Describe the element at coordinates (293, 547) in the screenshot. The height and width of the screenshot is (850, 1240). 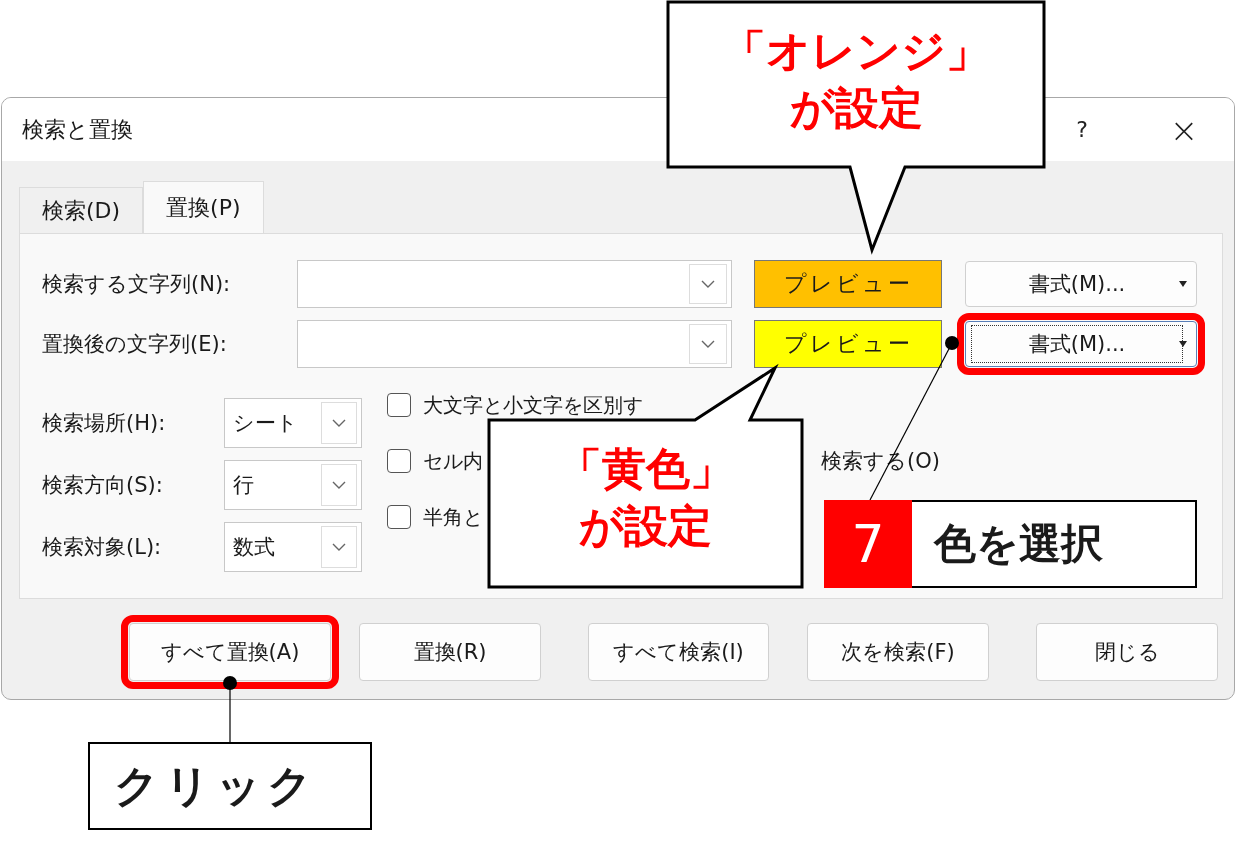
I see `dropdown: 数式` at that location.